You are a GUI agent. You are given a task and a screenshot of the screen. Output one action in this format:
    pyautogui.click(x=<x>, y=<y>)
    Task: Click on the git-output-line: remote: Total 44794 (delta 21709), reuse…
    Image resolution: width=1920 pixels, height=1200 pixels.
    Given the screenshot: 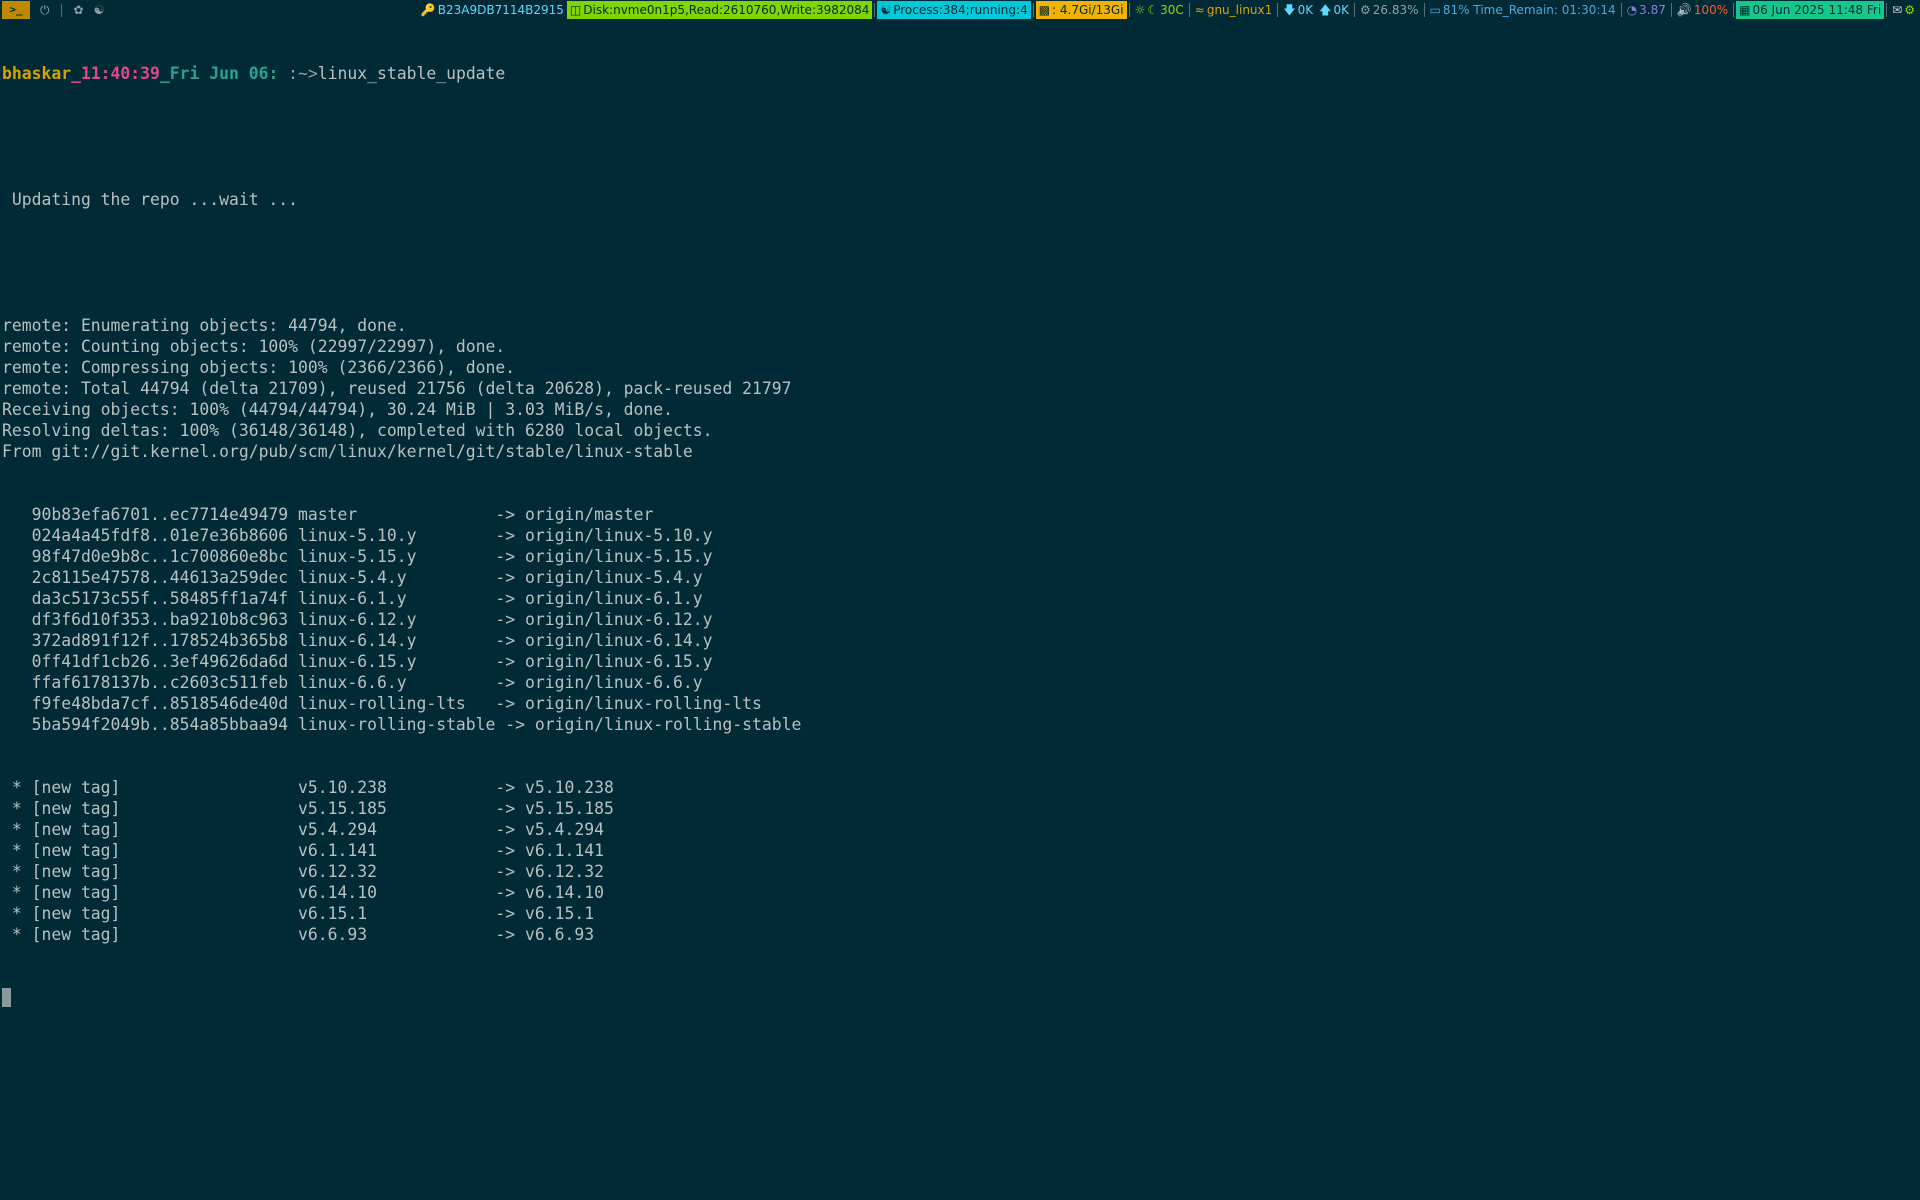 What is the action you would take?
    pyautogui.click(x=397, y=388)
    